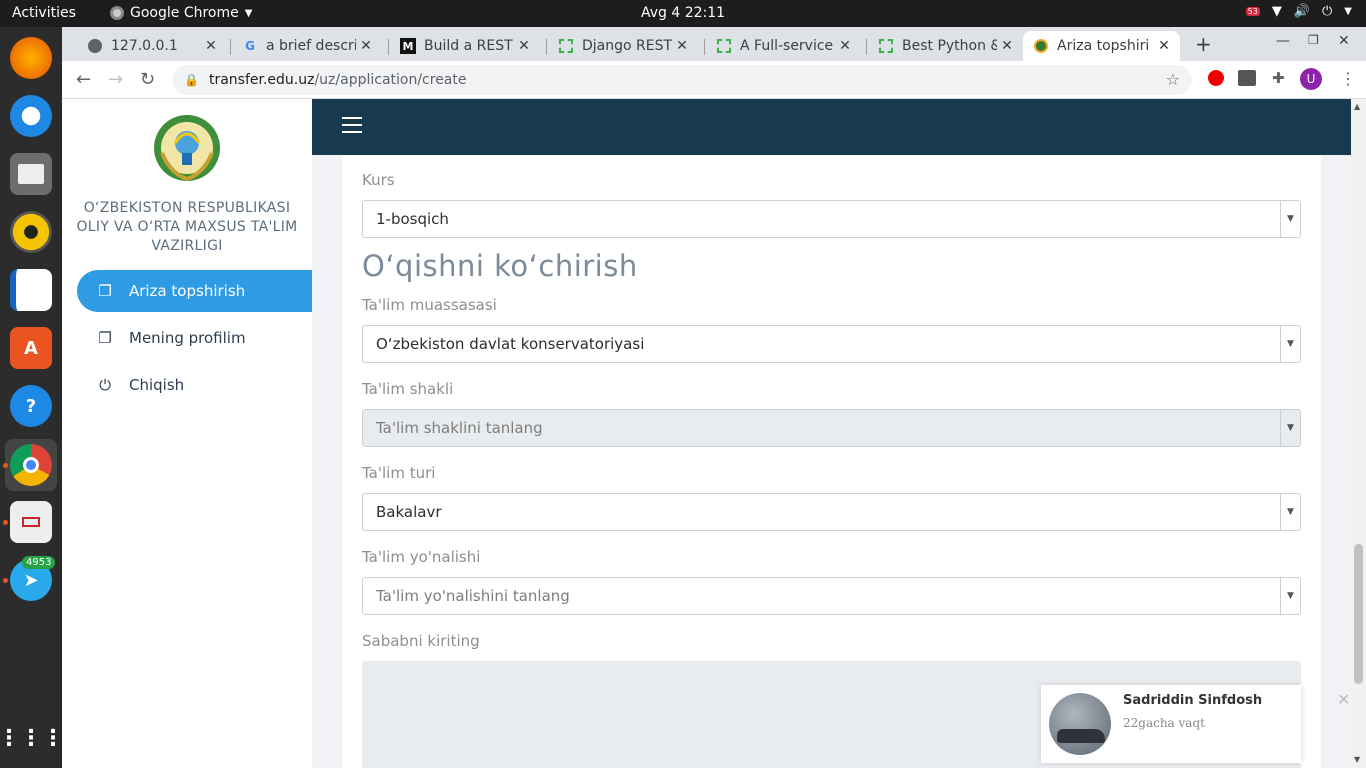  Describe the element at coordinates (1041, 46) in the screenshot. I see `emblem-icon` at that location.